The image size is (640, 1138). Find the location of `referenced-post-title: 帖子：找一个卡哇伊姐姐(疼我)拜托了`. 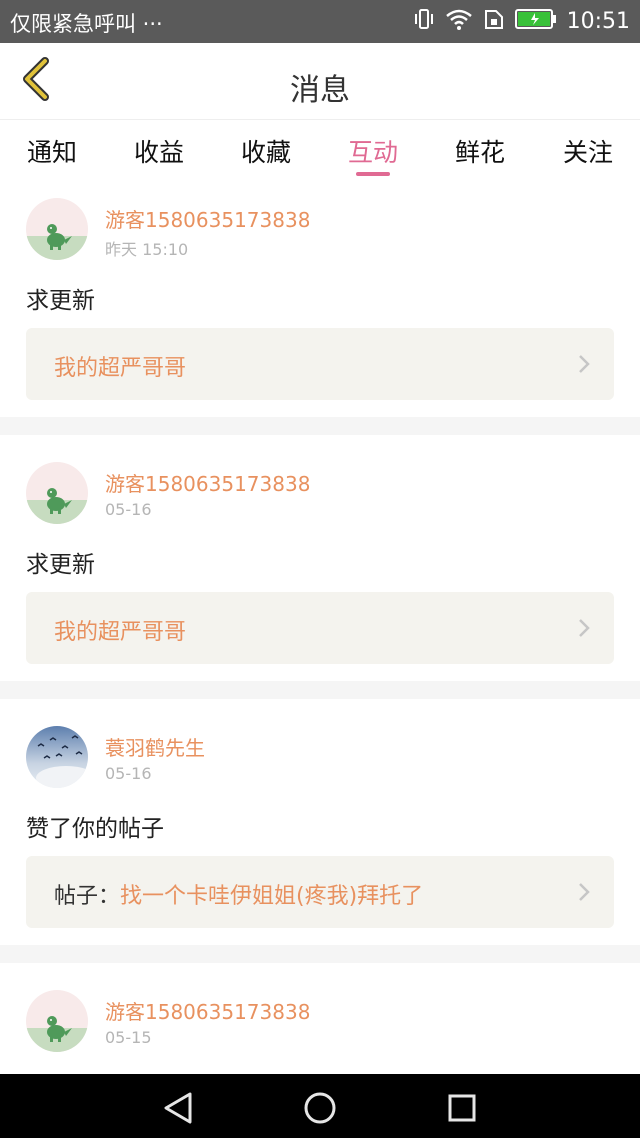

referenced-post-title: 帖子：找一个卡哇伊姐姐(疼我)拜托了 is located at coordinates (238, 894).